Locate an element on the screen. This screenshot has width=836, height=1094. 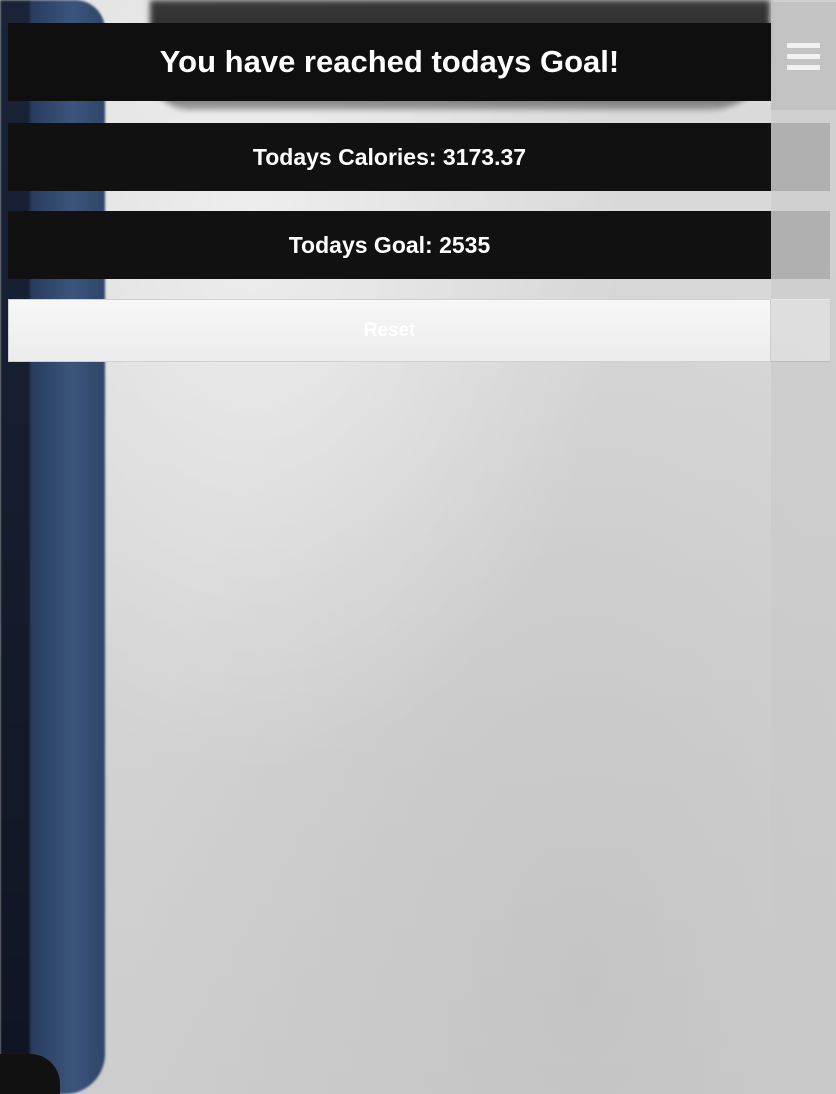
goal-reached-banner: You have reached todays Goal! is located at coordinates (389, 62).